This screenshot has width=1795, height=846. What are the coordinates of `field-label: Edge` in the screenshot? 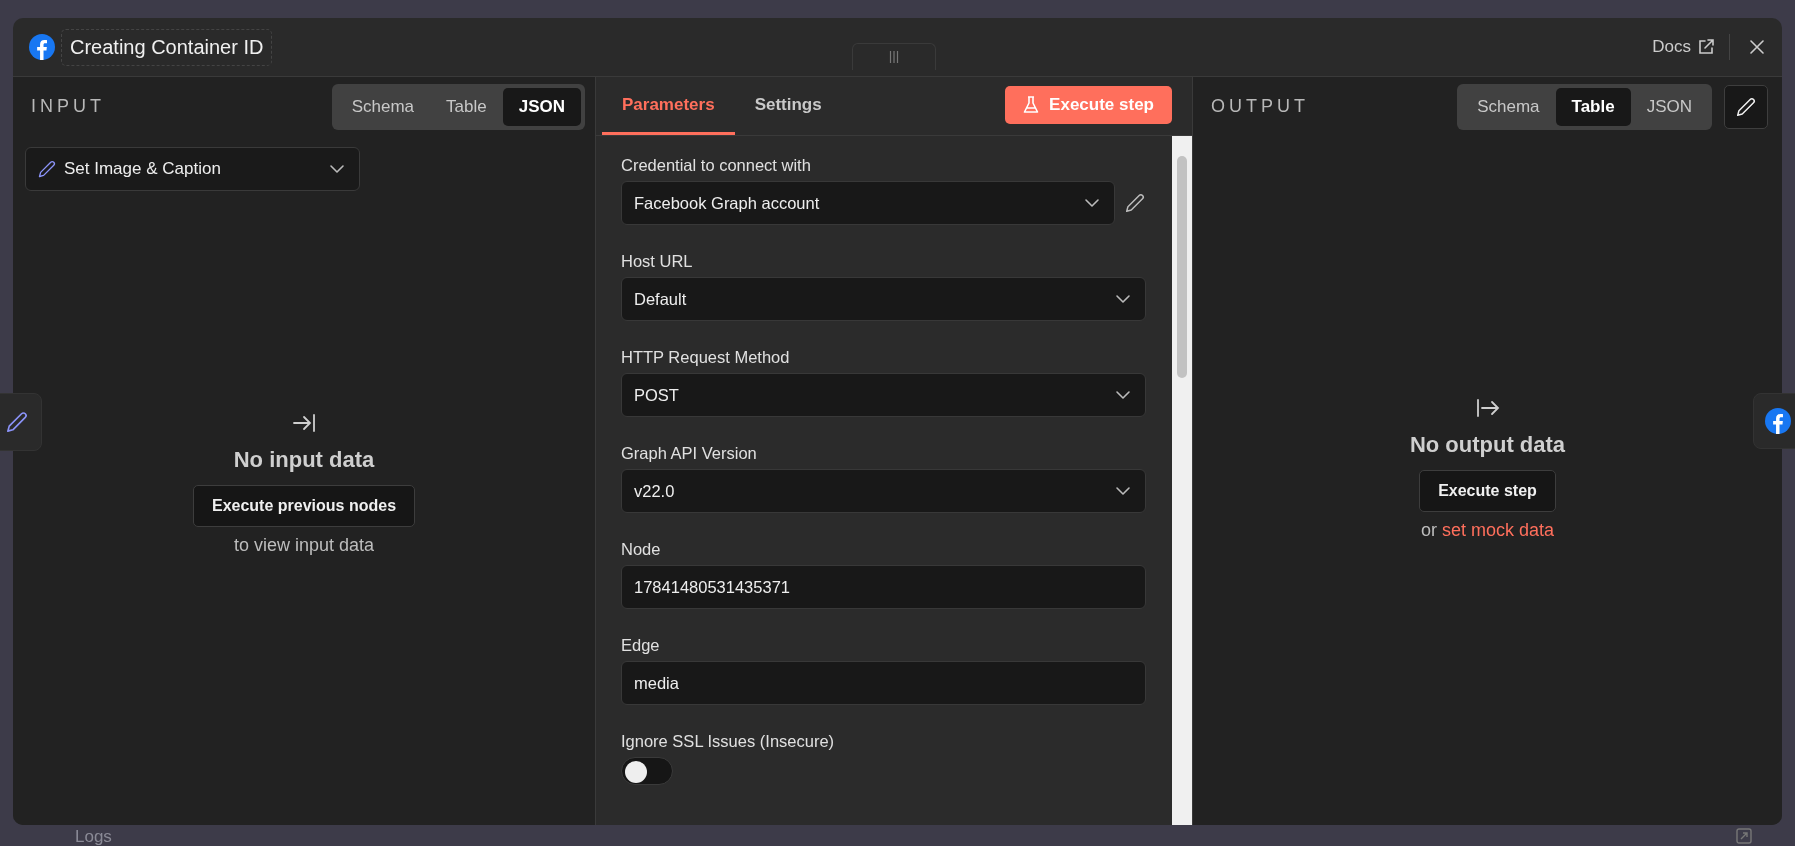 It's located at (641, 645).